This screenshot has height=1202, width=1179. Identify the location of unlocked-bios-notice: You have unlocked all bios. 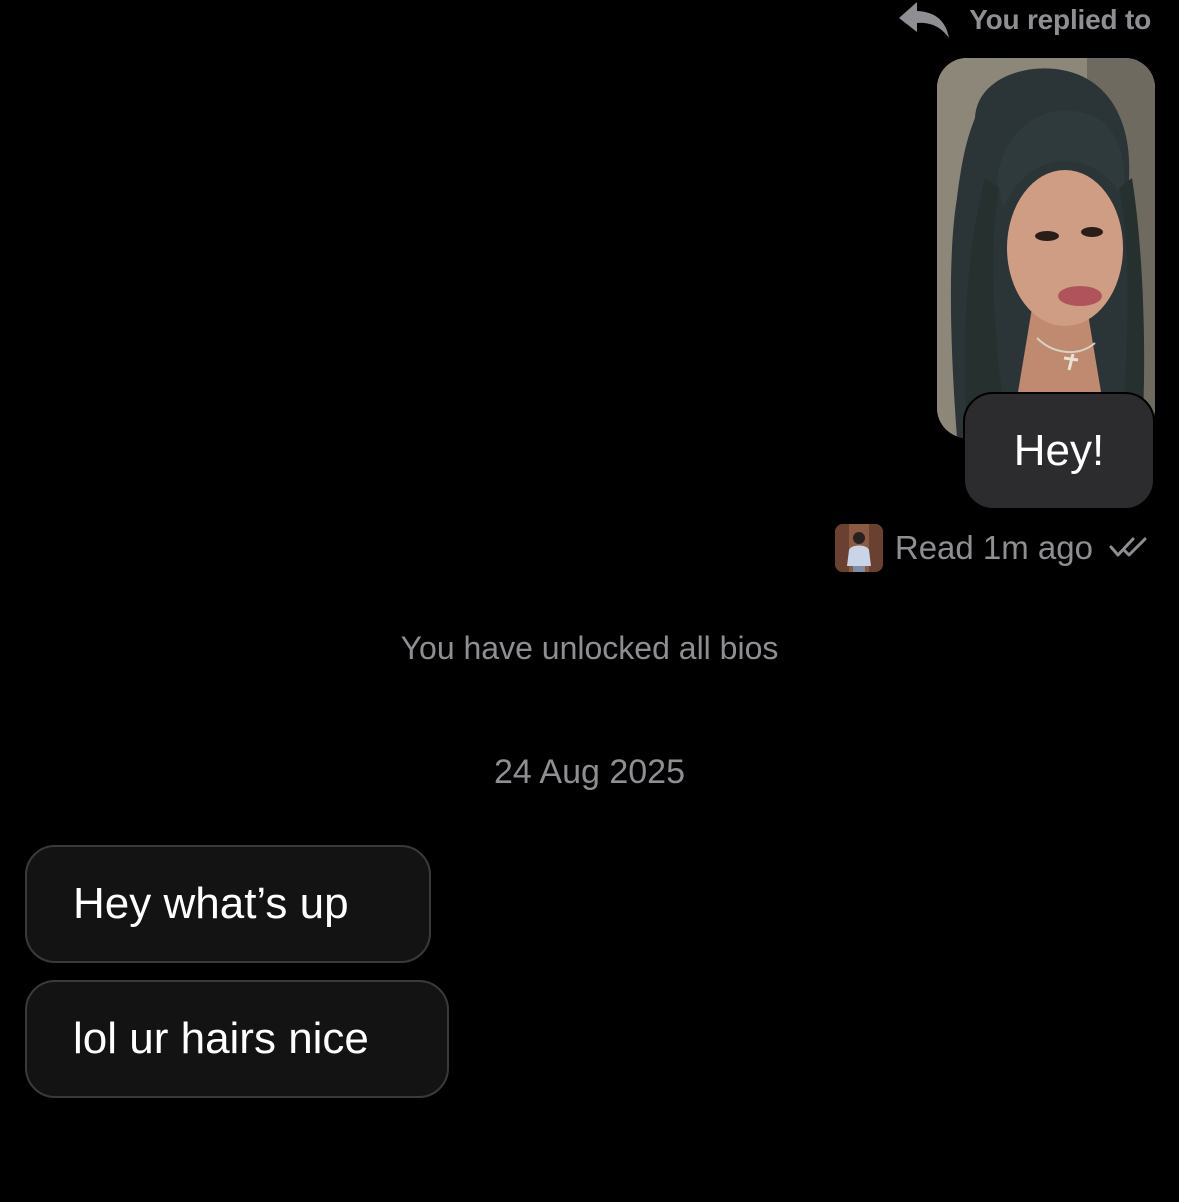
(589, 648).